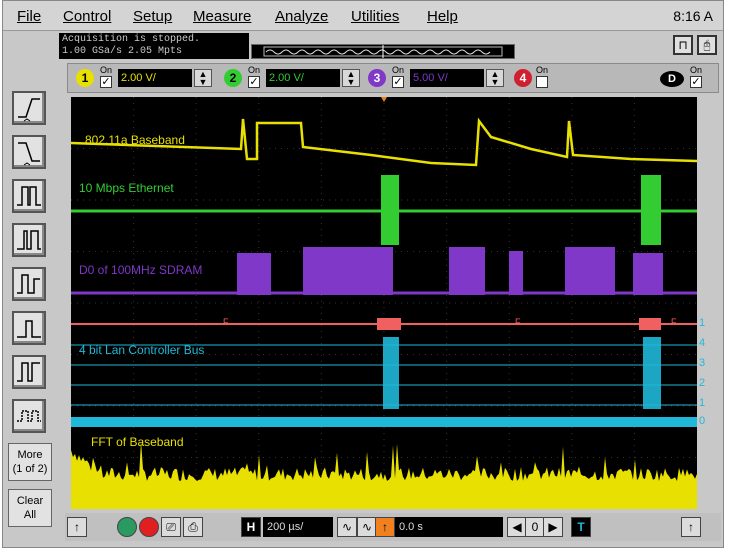 The image size is (729, 555). Describe the element at coordinates (254, 82) in the screenshot. I see `channel-2-checkbox: ✓` at that location.